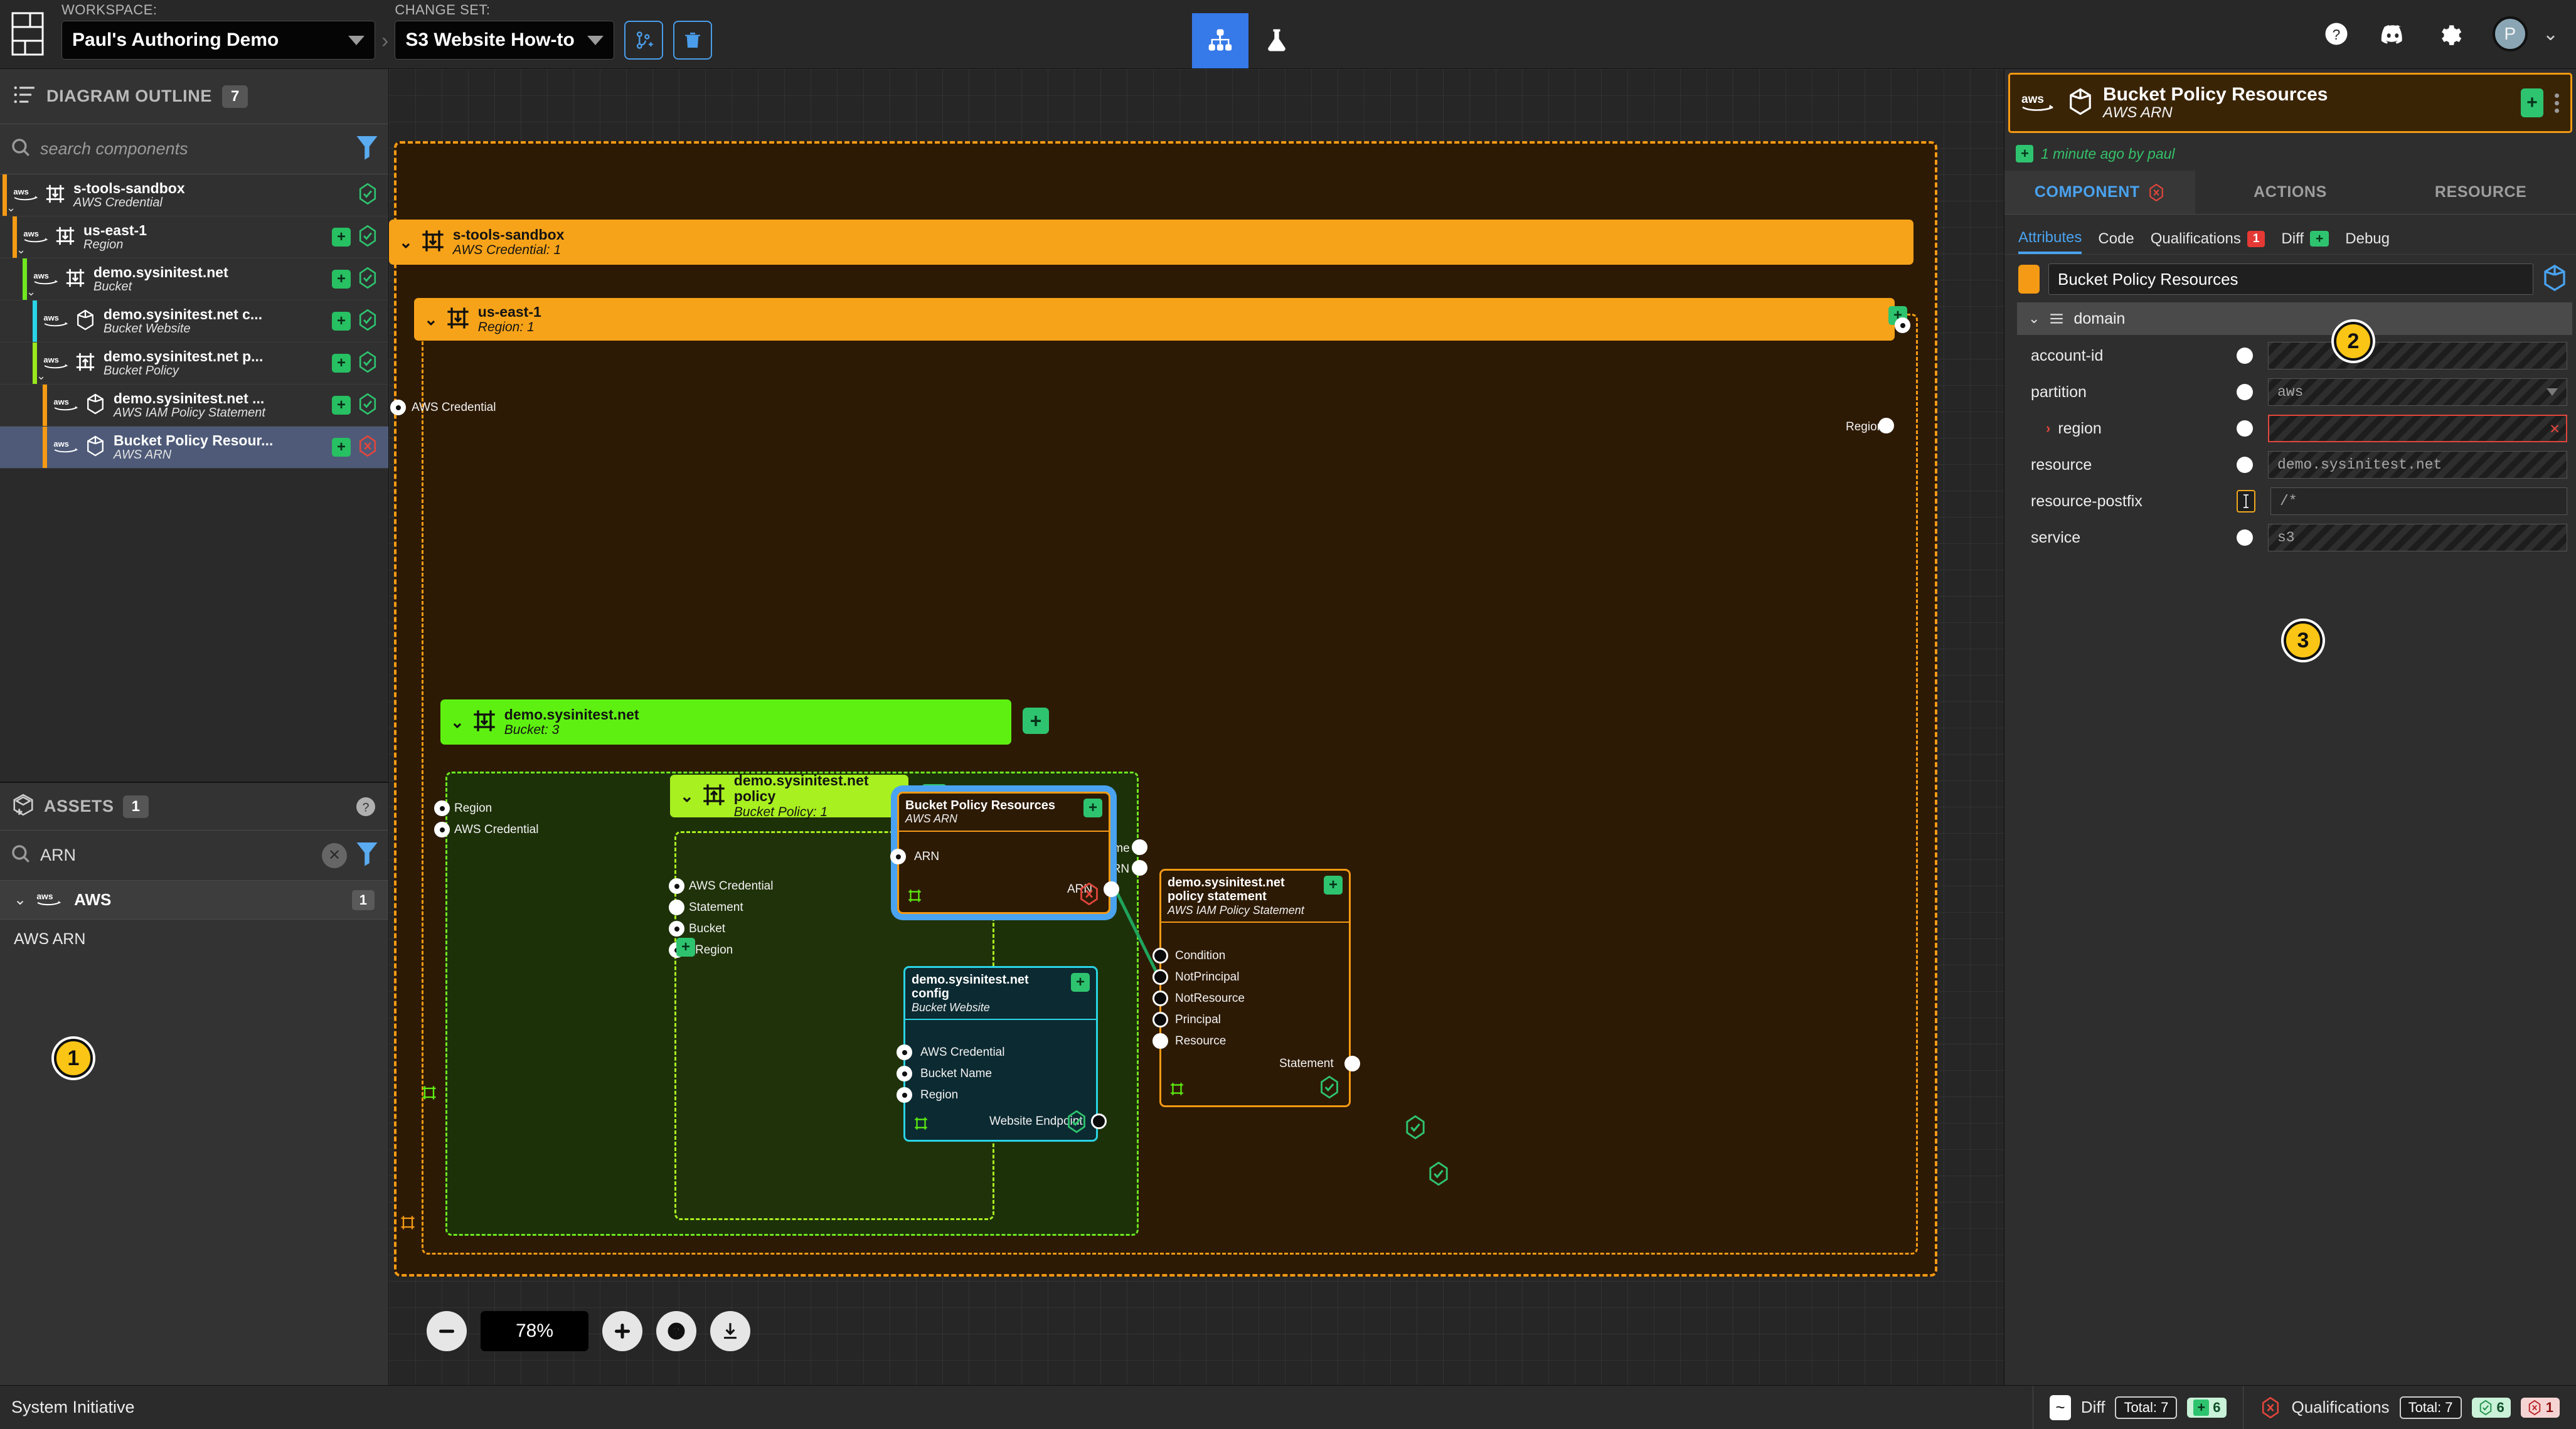 Image resolution: width=2576 pixels, height=1429 pixels. Describe the element at coordinates (2290, 279) in the screenshot. I see `component-name-input: Bucket Policy Resources` at that location.